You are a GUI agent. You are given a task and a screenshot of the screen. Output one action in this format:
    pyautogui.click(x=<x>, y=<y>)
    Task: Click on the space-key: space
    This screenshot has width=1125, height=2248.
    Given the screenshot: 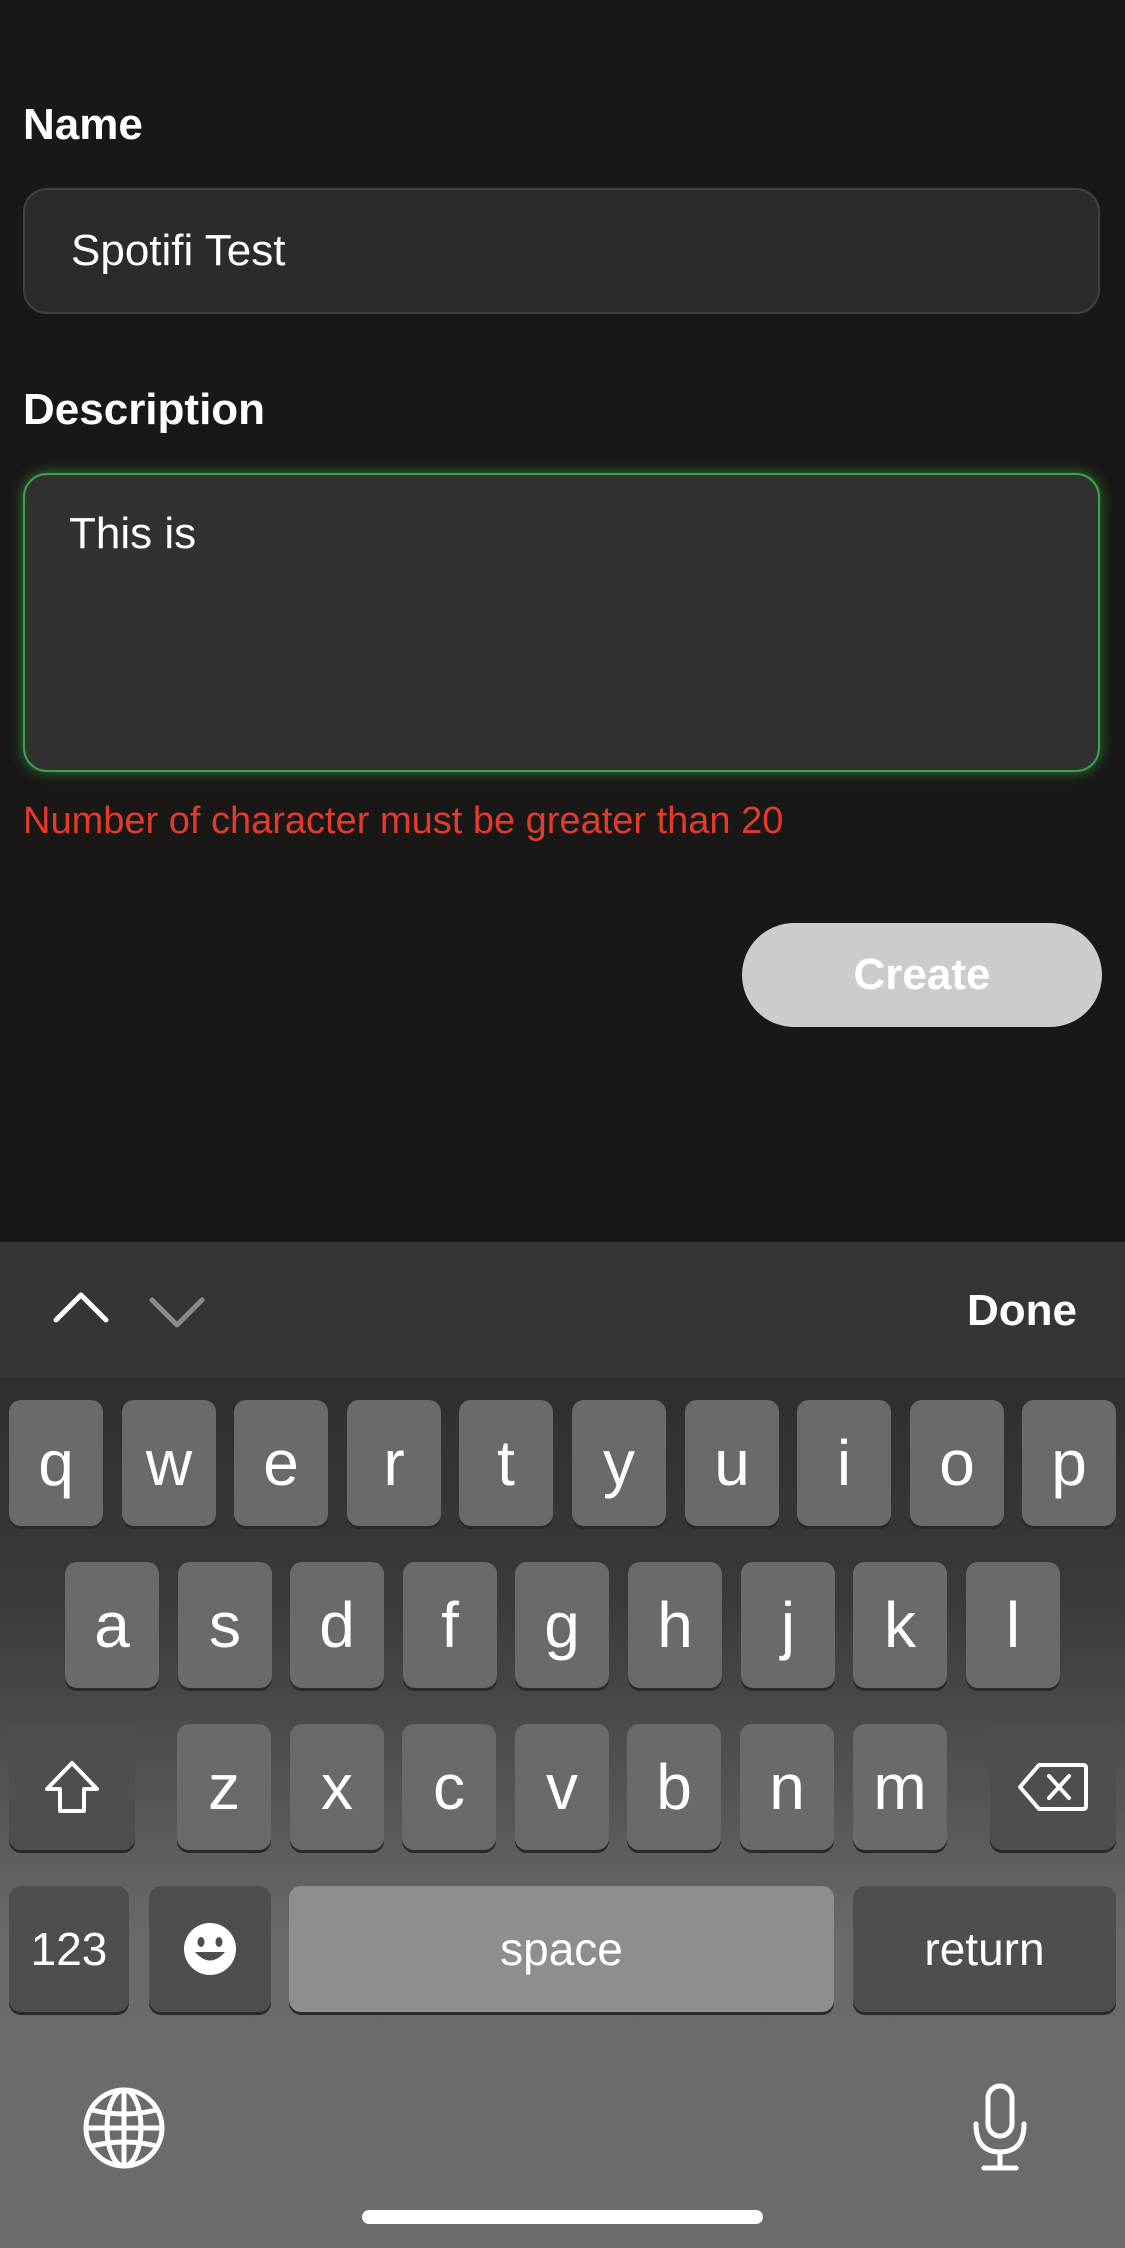 What is the action you would take?
    pyautogui.click(x=561, y=1949)
    